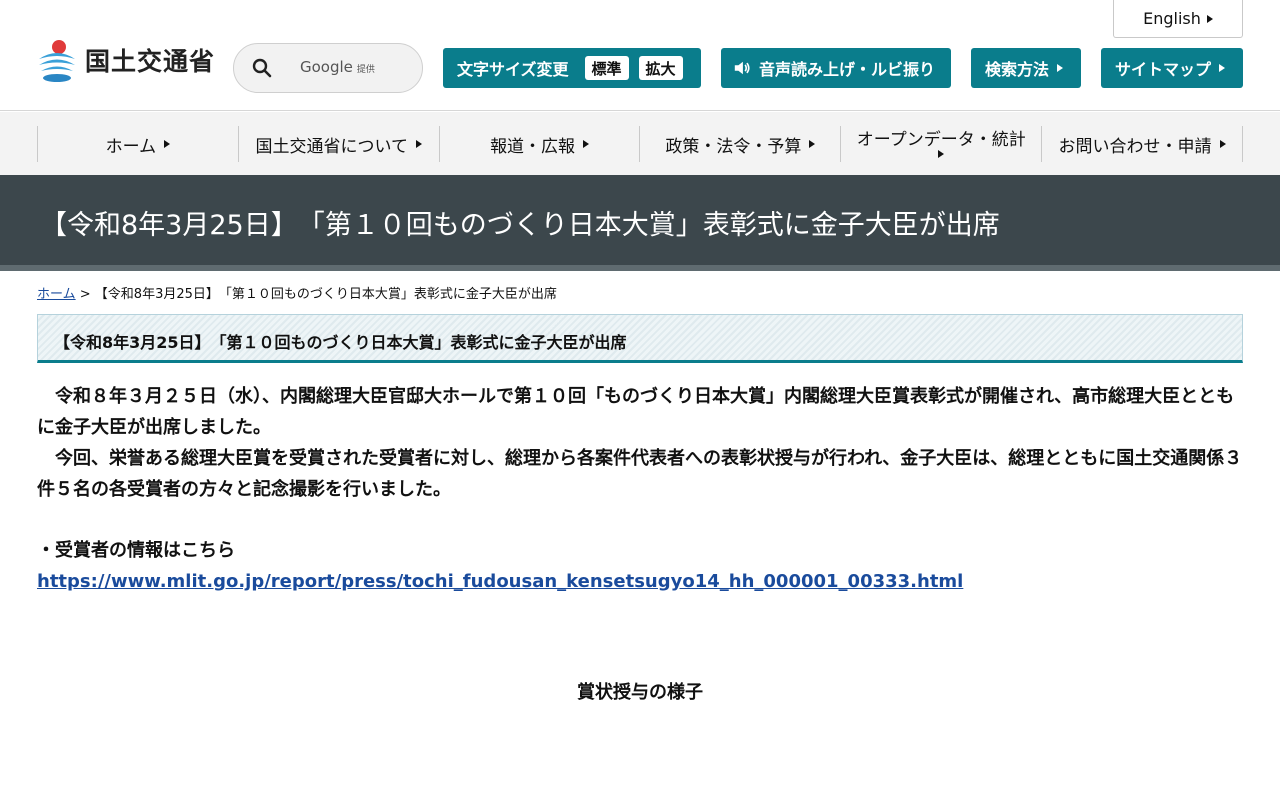 The height and width of the screenshot is (800, 1280). I want to click on breadcrumb-current: 【令和8年3月25日】 「第１０回ものづくり日本大賞」表彰式に金子大臣が出席, so click(325, 294).